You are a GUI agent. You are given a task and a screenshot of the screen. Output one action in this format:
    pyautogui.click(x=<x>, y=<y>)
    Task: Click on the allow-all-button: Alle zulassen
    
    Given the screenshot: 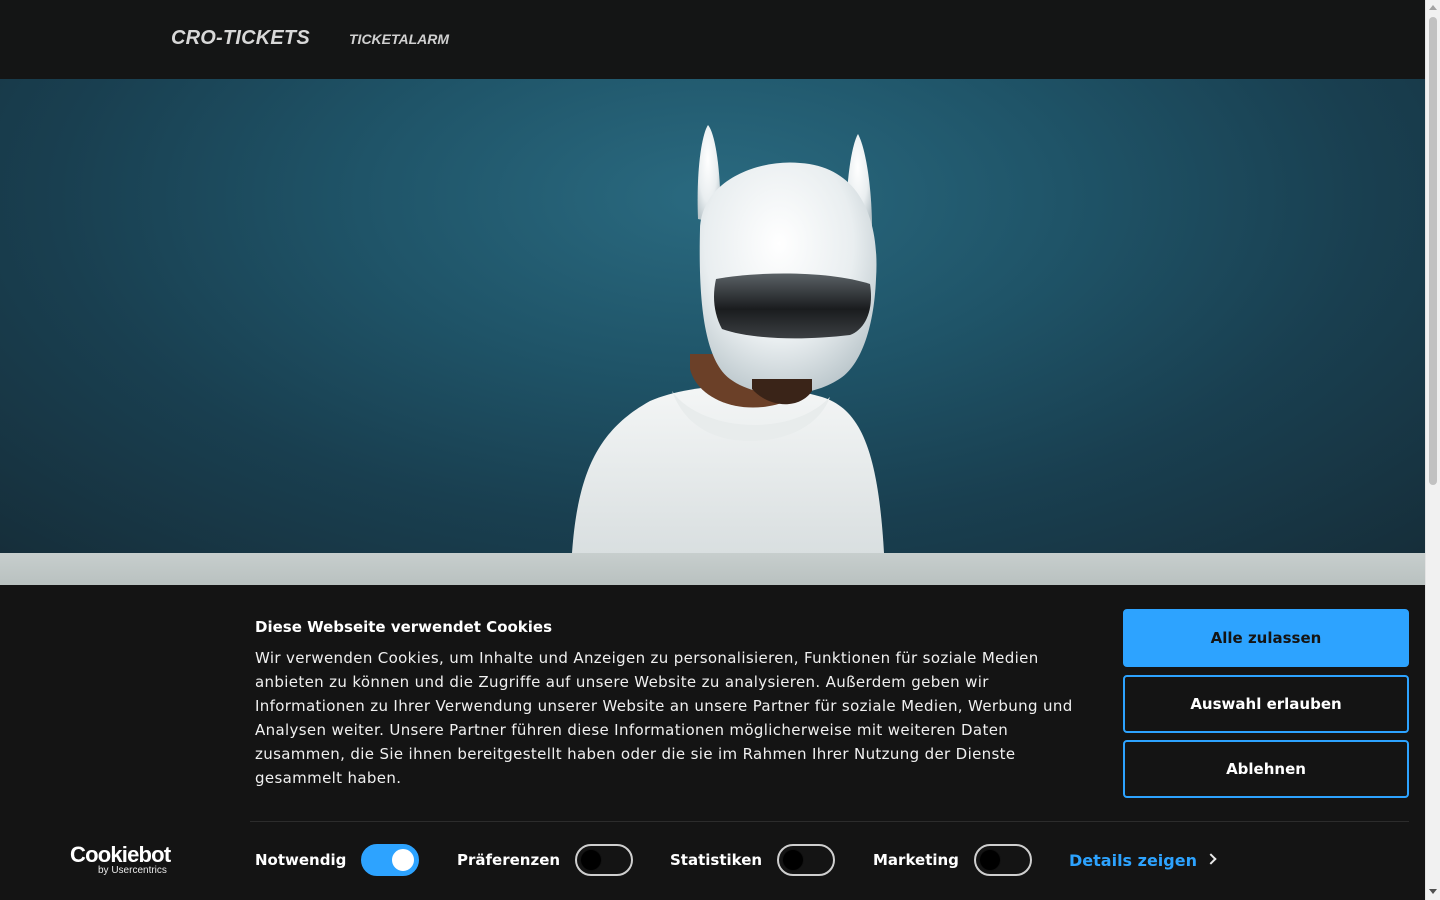 What is the action you would take?
    pyautogui.click(x=1266, y=638)
    